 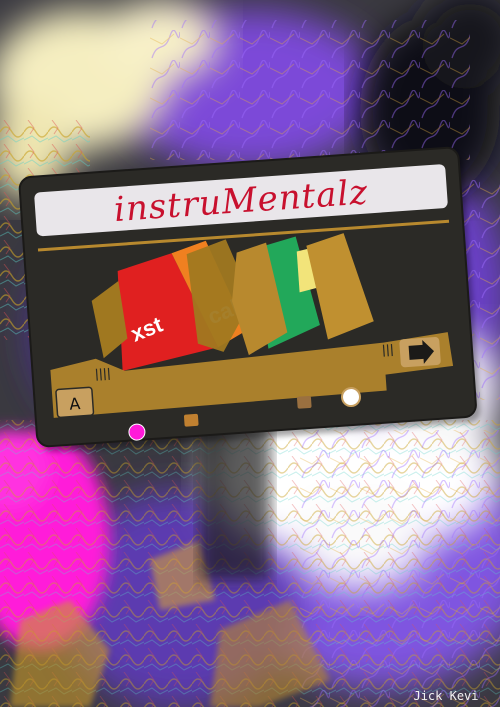 What do you see at coordinates (191, 420) in the screenshot?
I see `square-hole-left` at bounding box center [191, 420].